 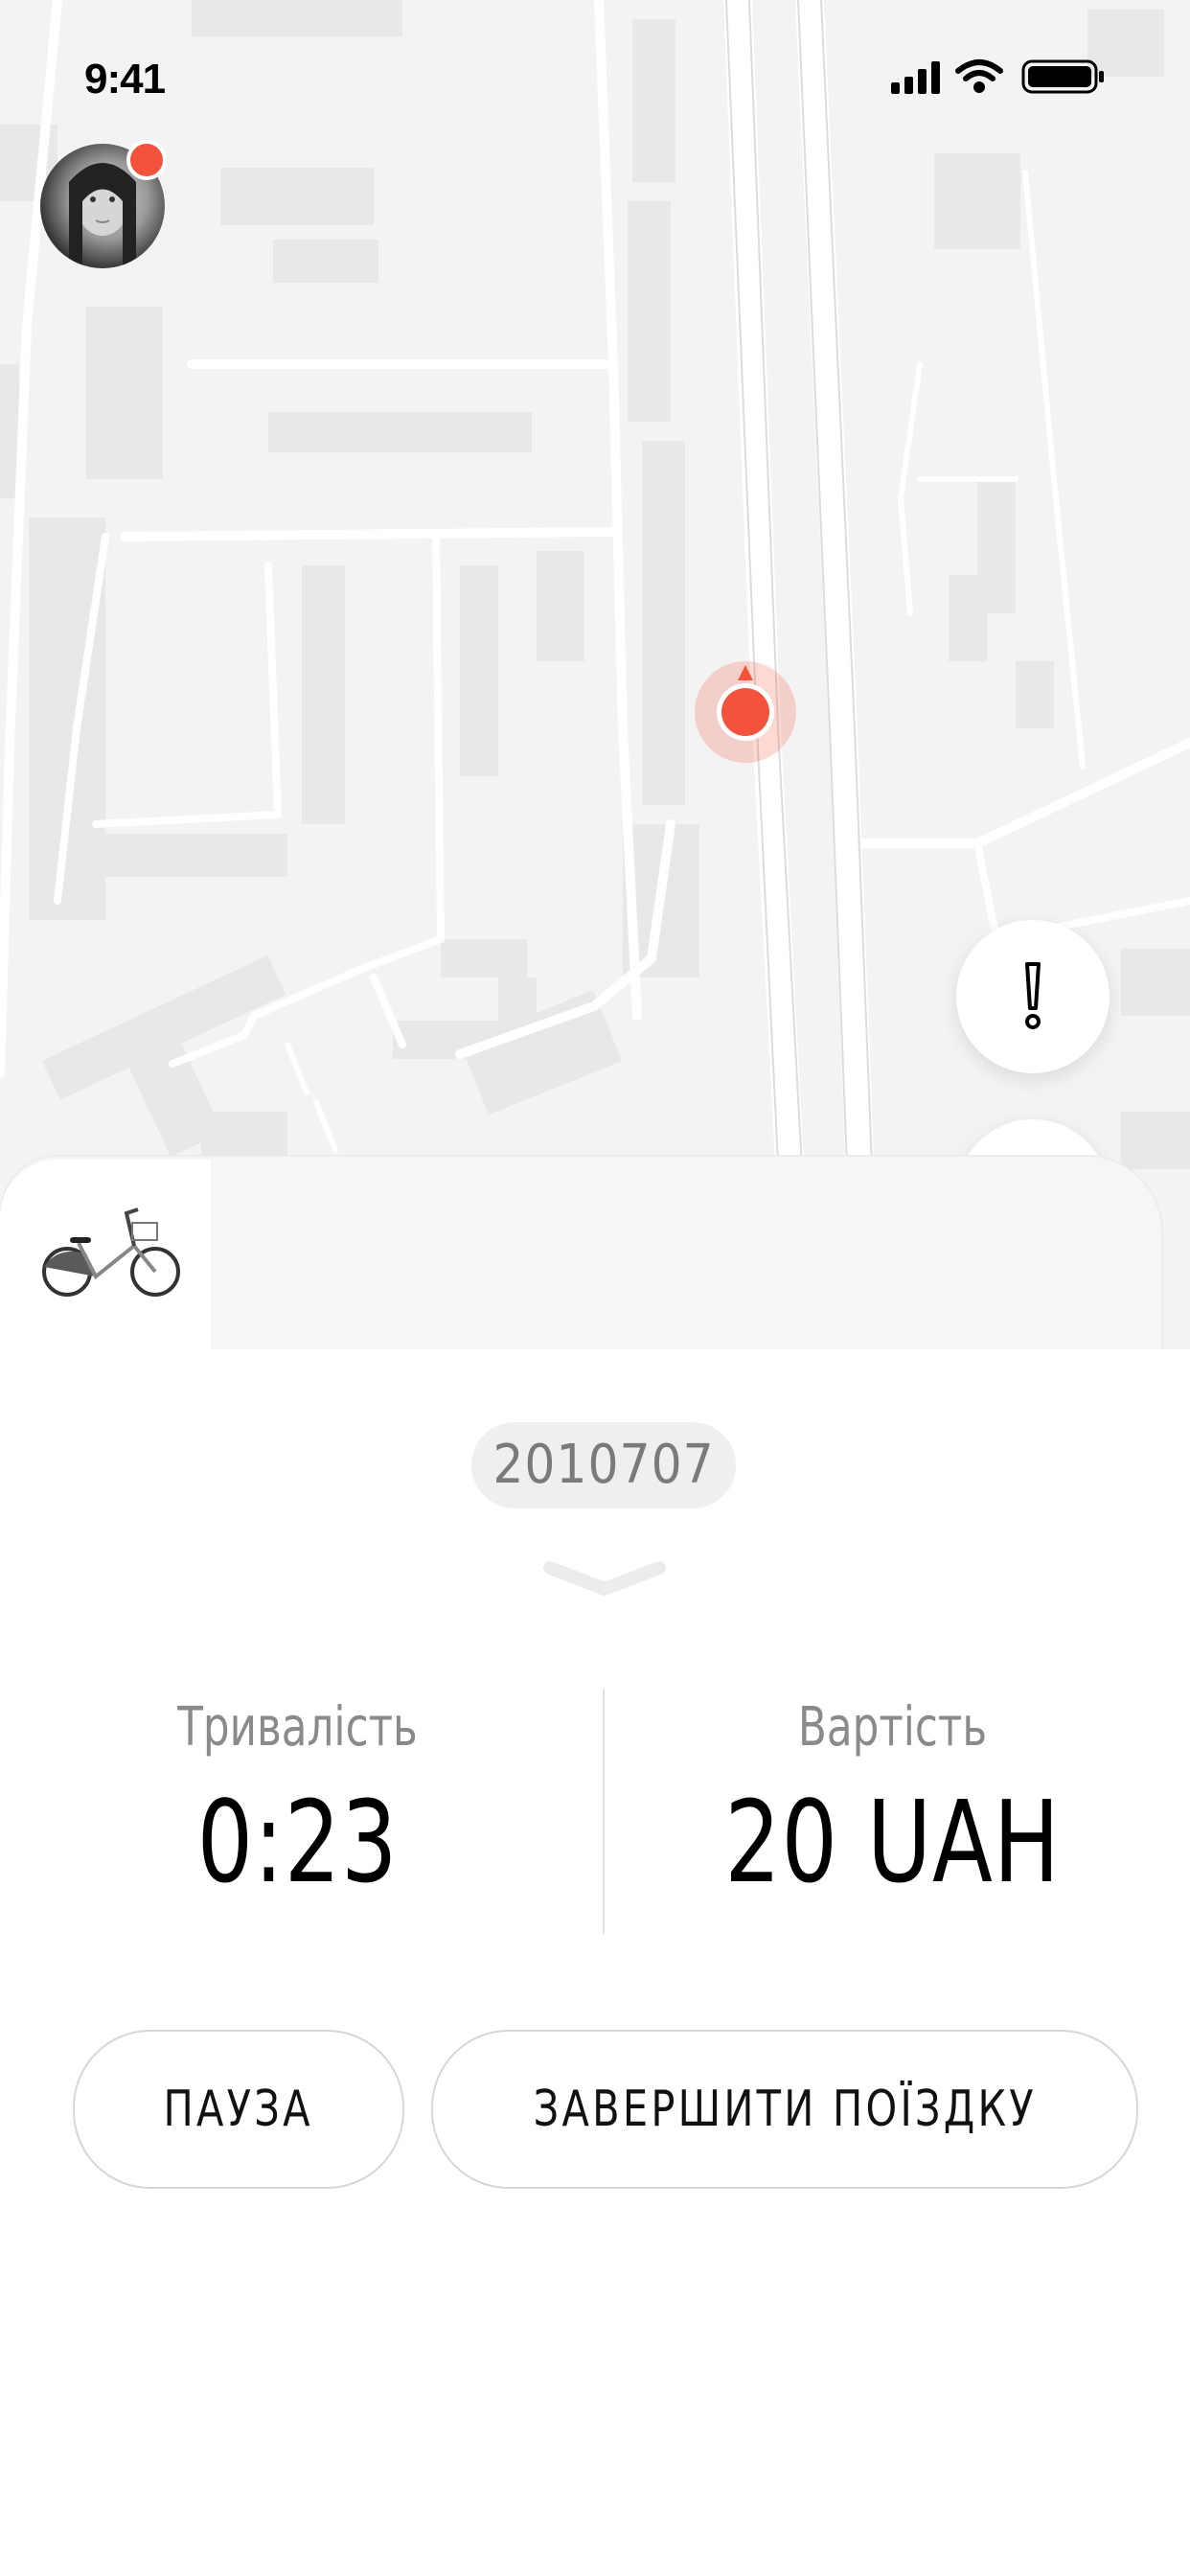 I want to click on cost-label: Вартість, so click(x=893, y=1727).